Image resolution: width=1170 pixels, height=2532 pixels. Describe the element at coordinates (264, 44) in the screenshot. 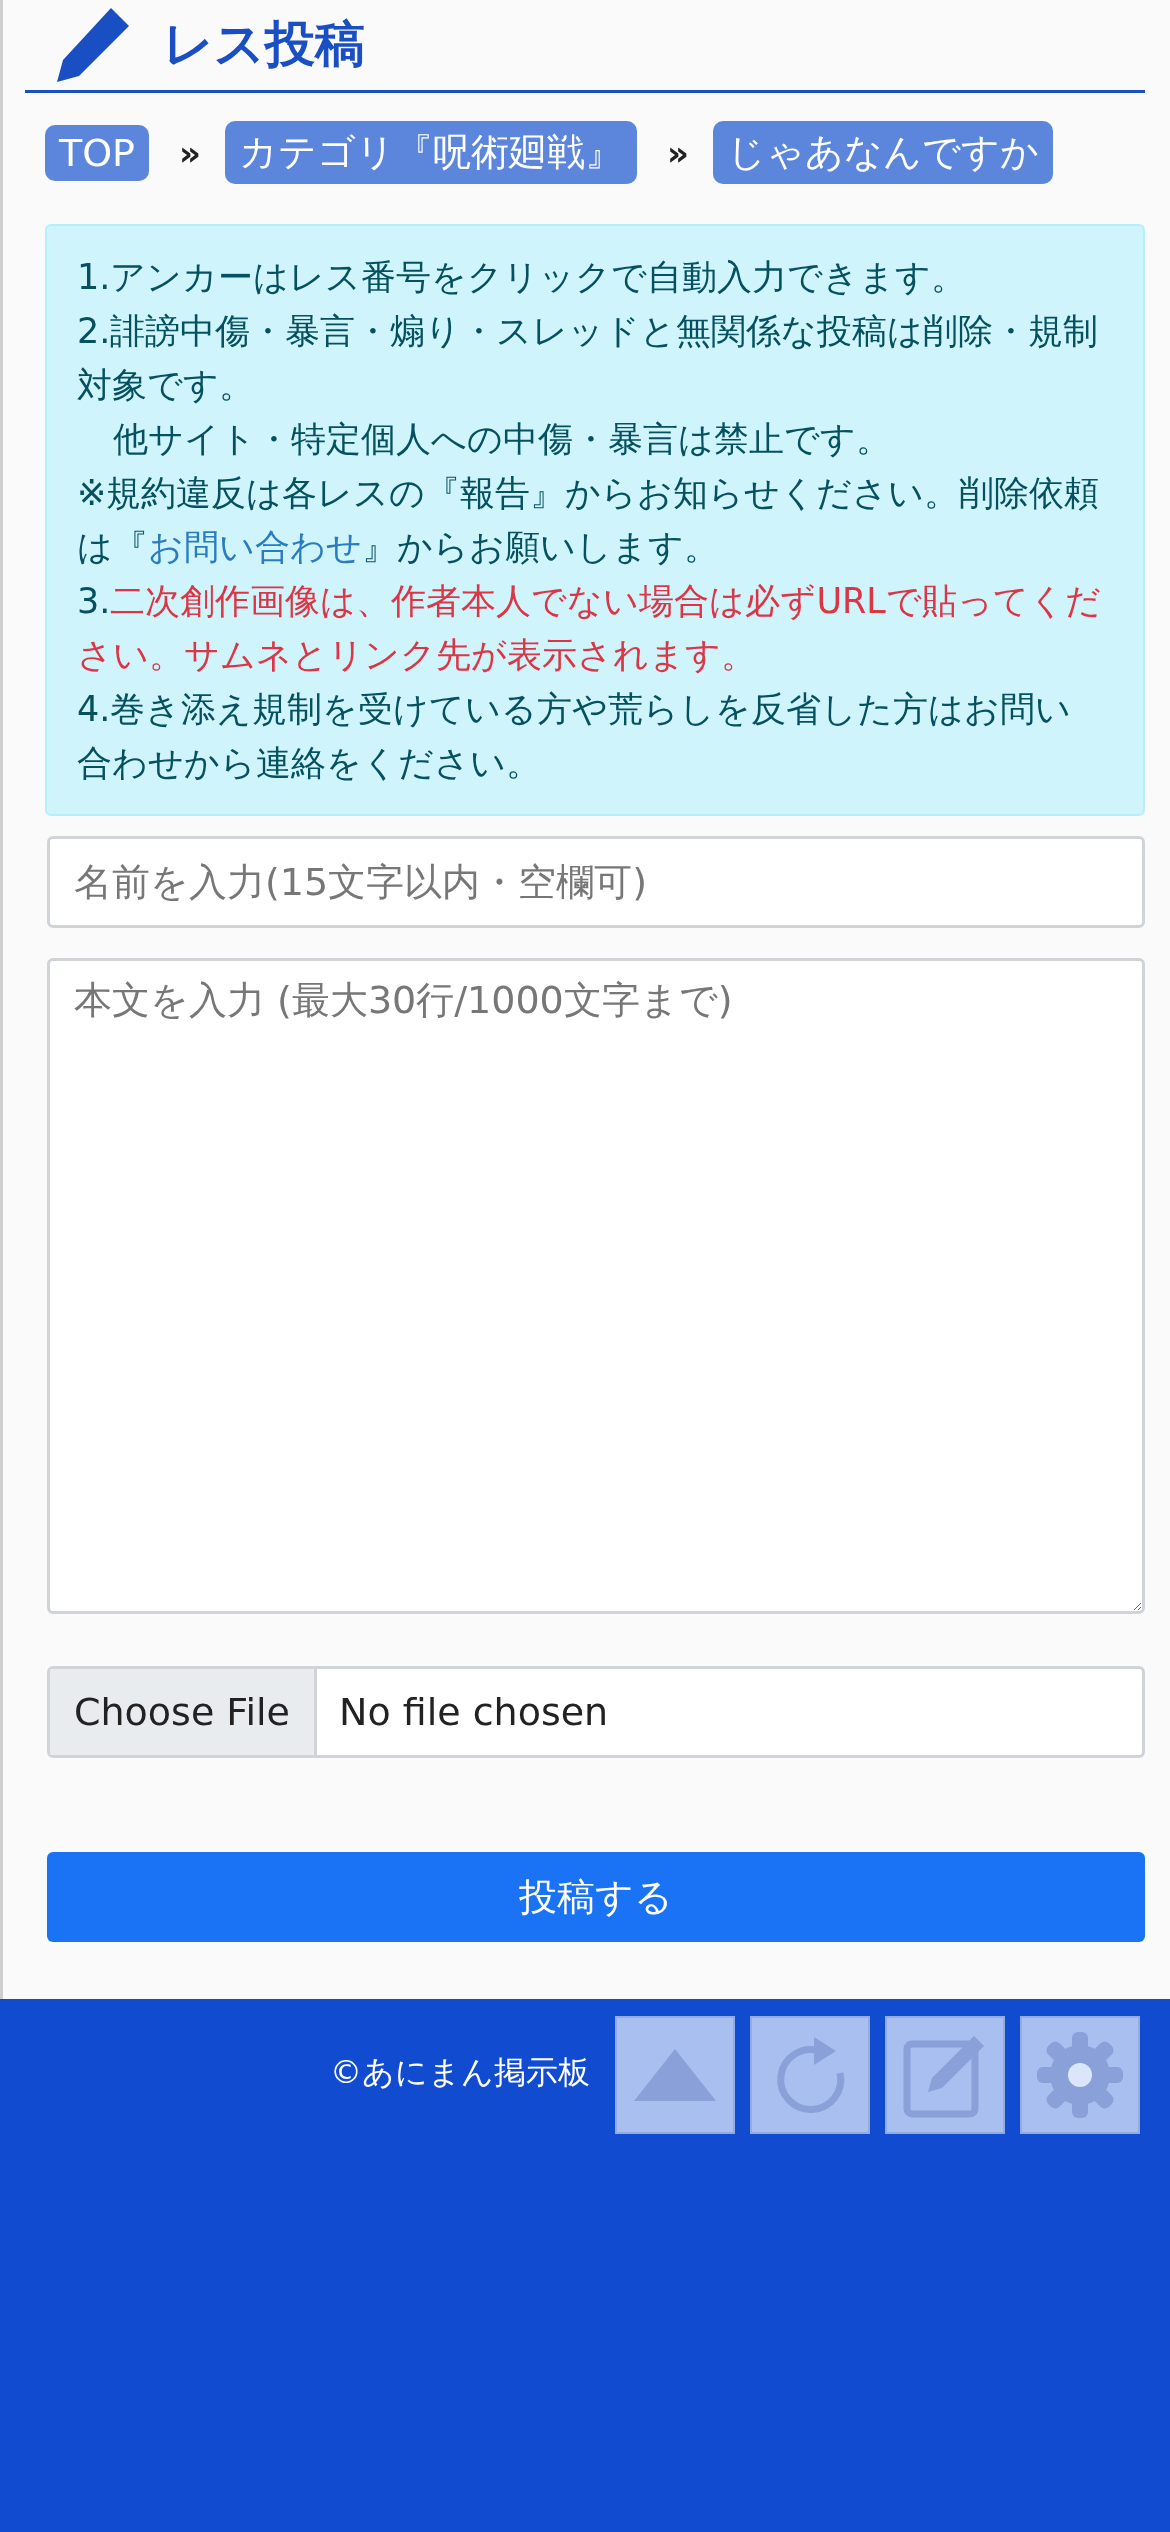

I see `page-title: レス投稿` at that location.